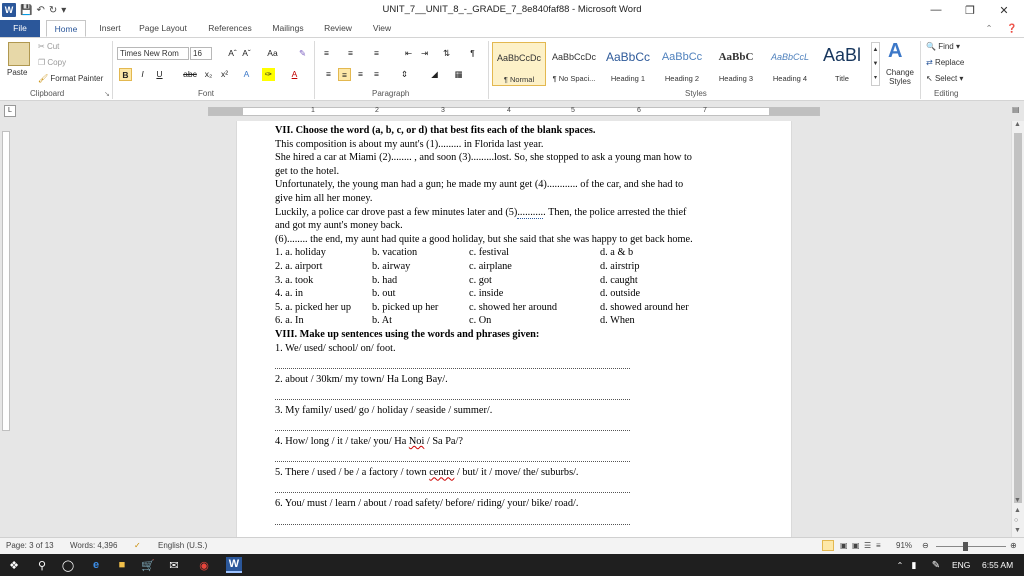 This screenshot has width=1024, height=576. What do you see at coordinates (42, 565) in the screenshot?
I see `search-icon: ⚲` at bounding box center [42, 565].